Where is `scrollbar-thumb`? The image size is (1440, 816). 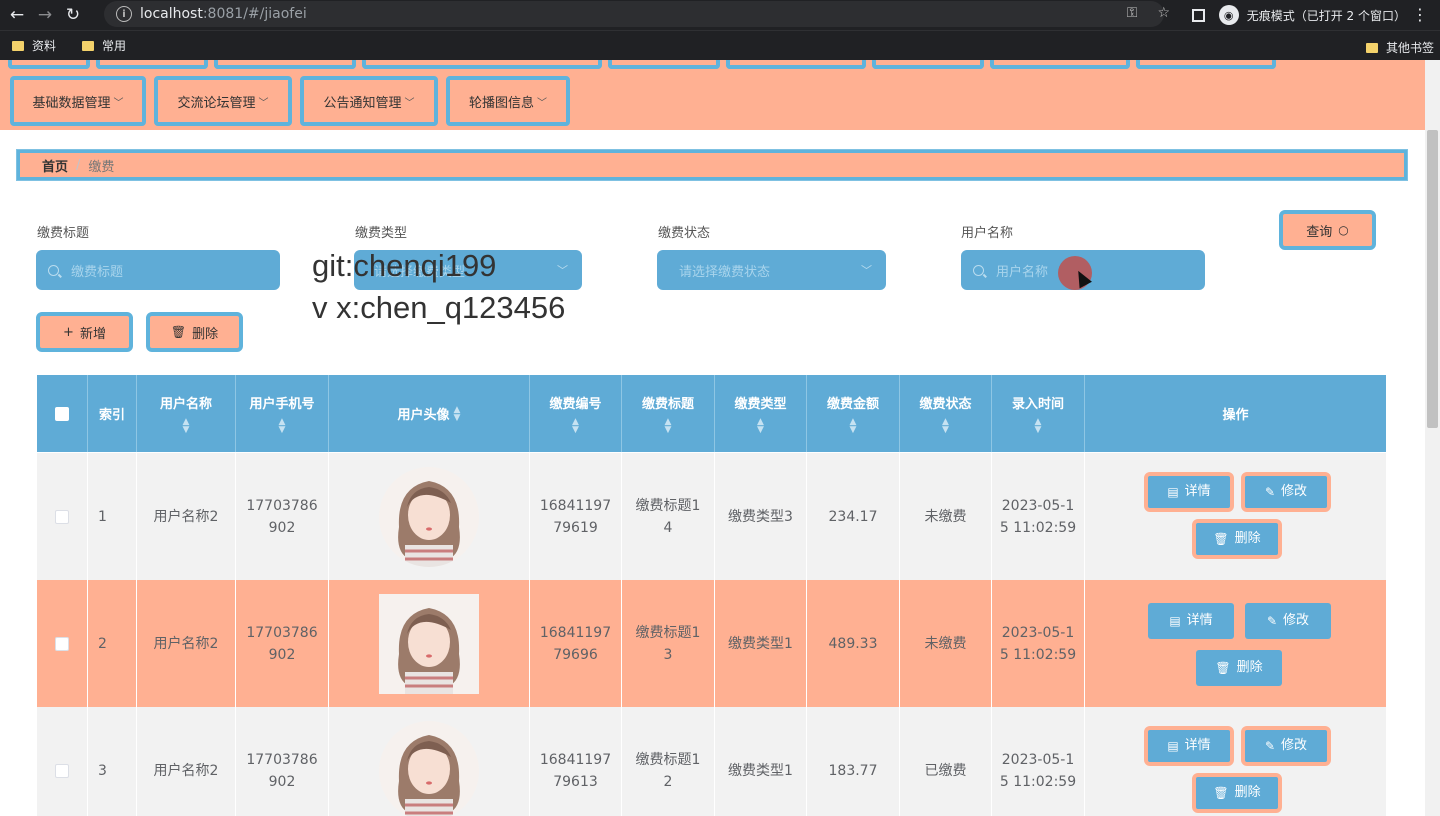 scrollbar-thumb is located at coordinates (1432, 279).